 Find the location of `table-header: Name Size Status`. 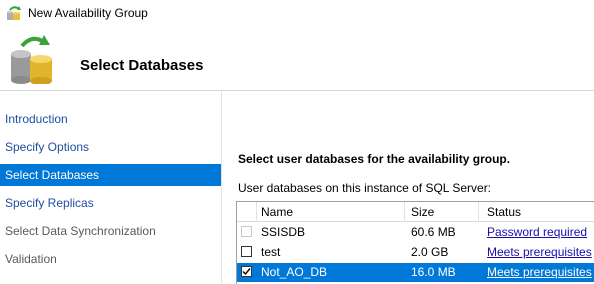

table-header: Name Size Status is located at coordinates (415, 212).